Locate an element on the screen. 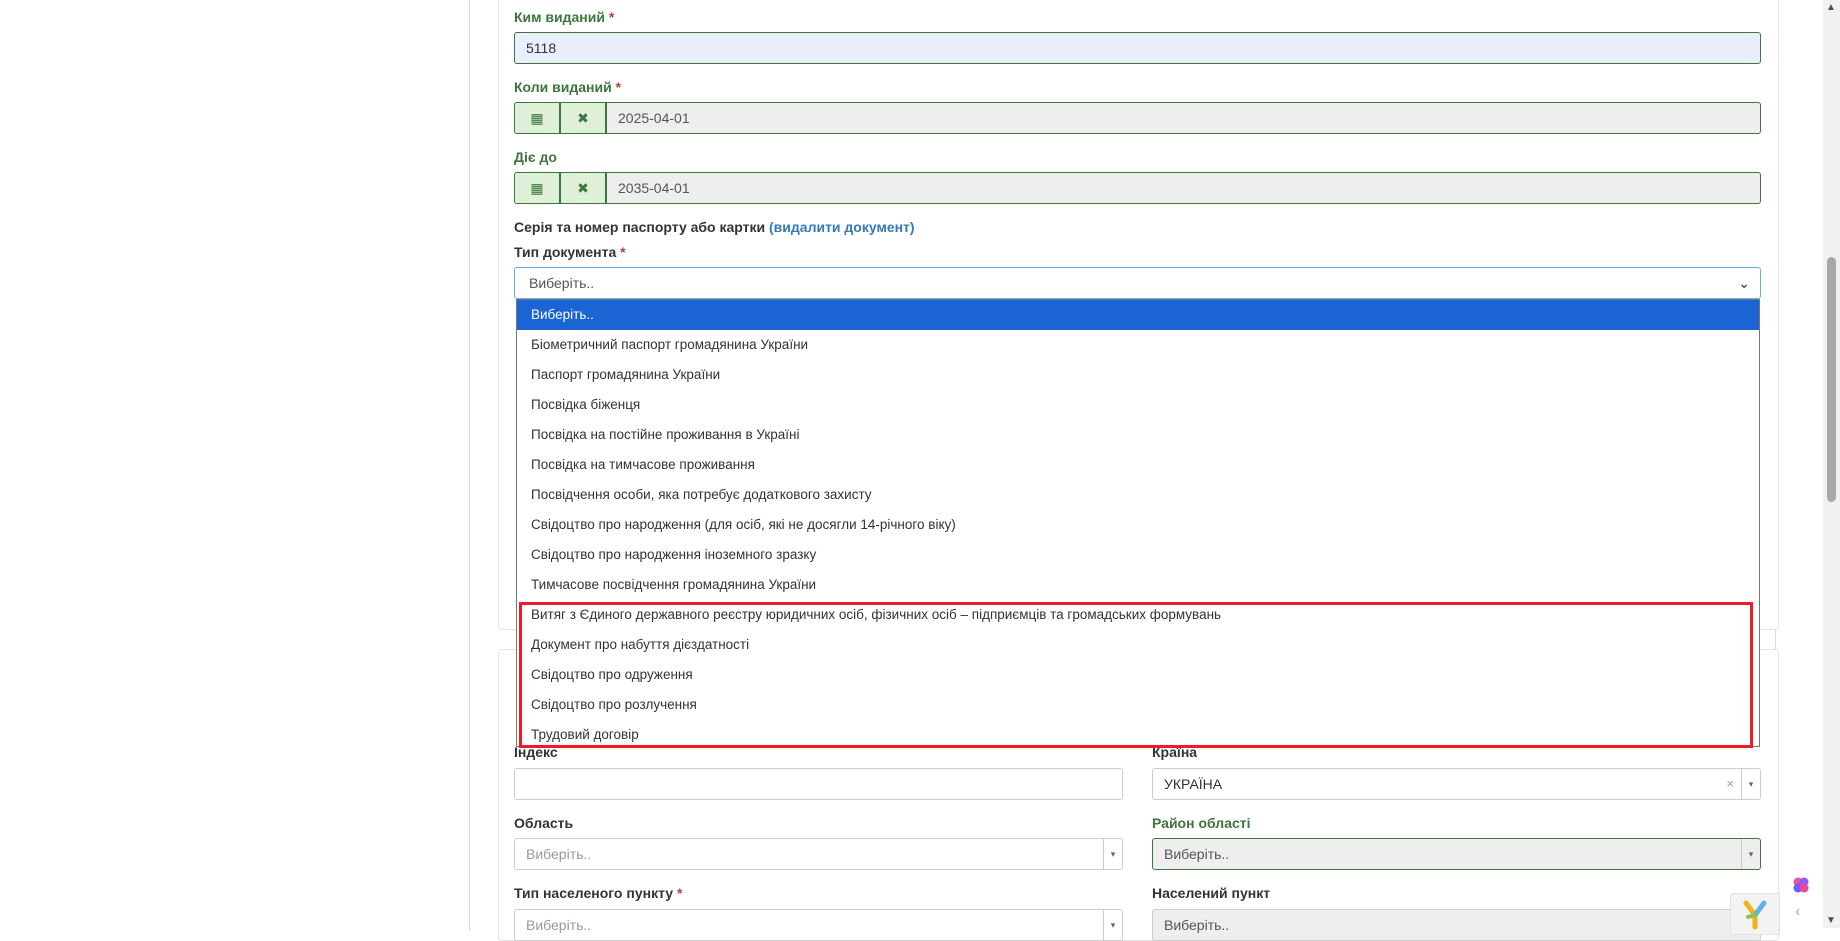 The height and width of the screenshot is (941, 1840). issued-by-label-text: Ким виданий is located at coordinates (559, 17).